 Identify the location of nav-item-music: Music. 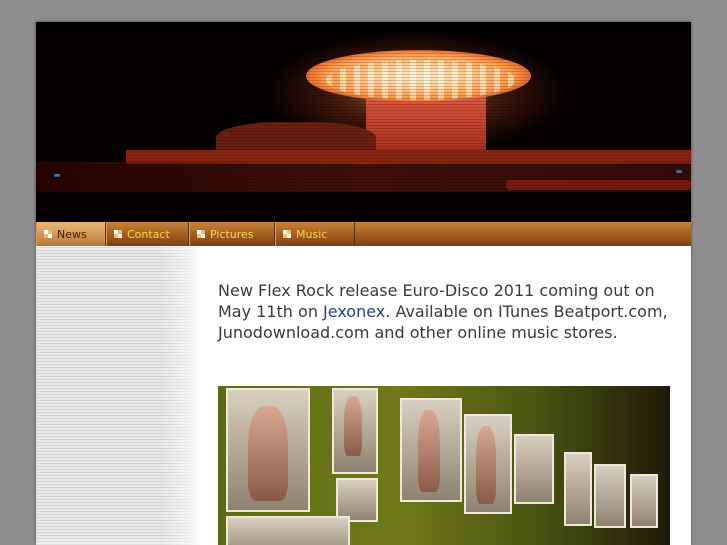
(315, 234).